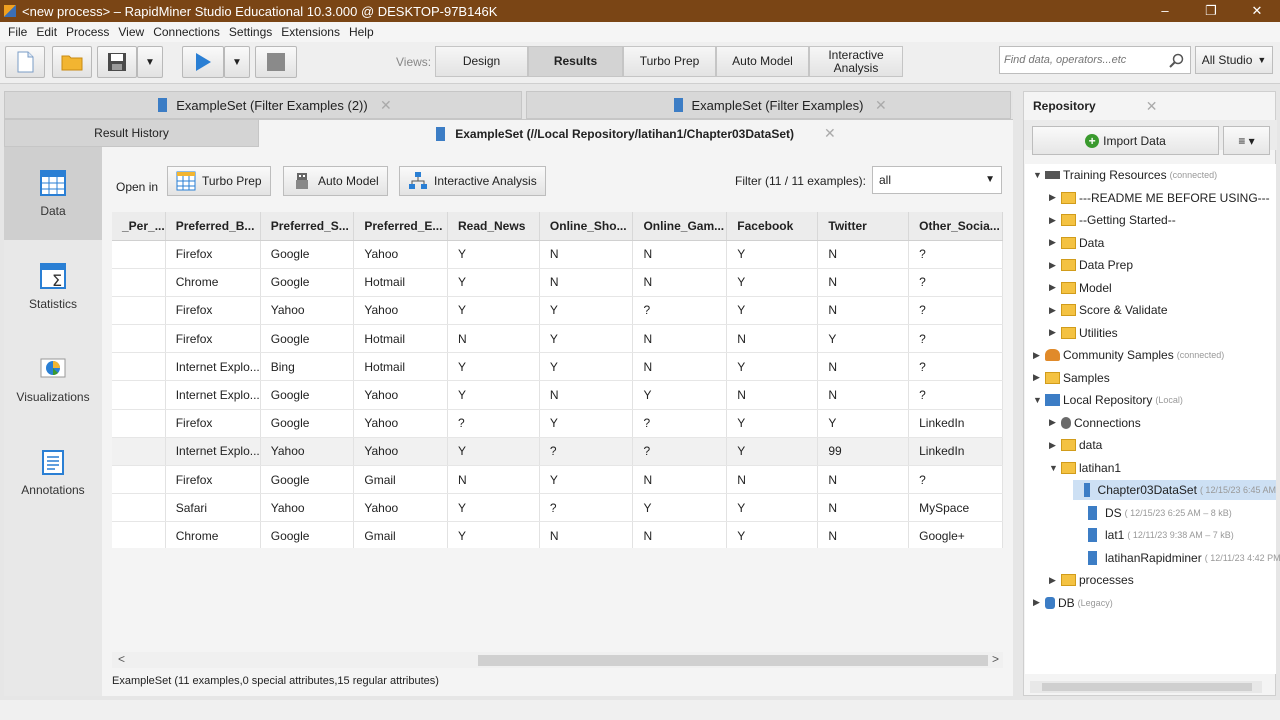 The height and width of the screenshot is (720, 1280). What do you see at coordinates (768, 105) in the screenshot?
I see `tab-filter-examples: ExampleSet (Filter Examples) ✕` at bounding box center [768, 105].